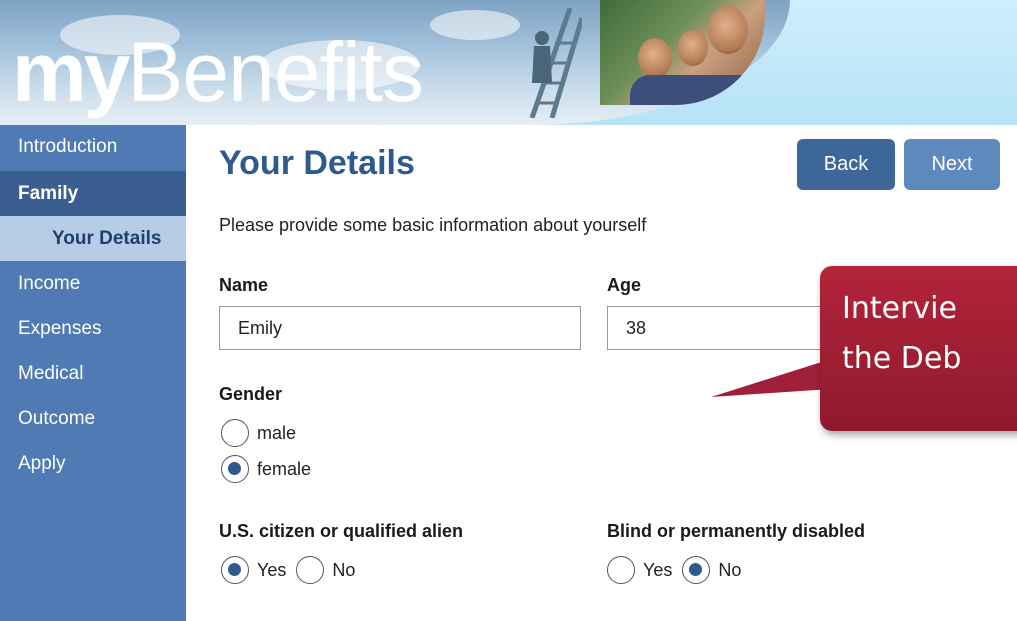 This screenshot has width=1017, height=621. I want to click on back-button: Back, so click(846, 164).